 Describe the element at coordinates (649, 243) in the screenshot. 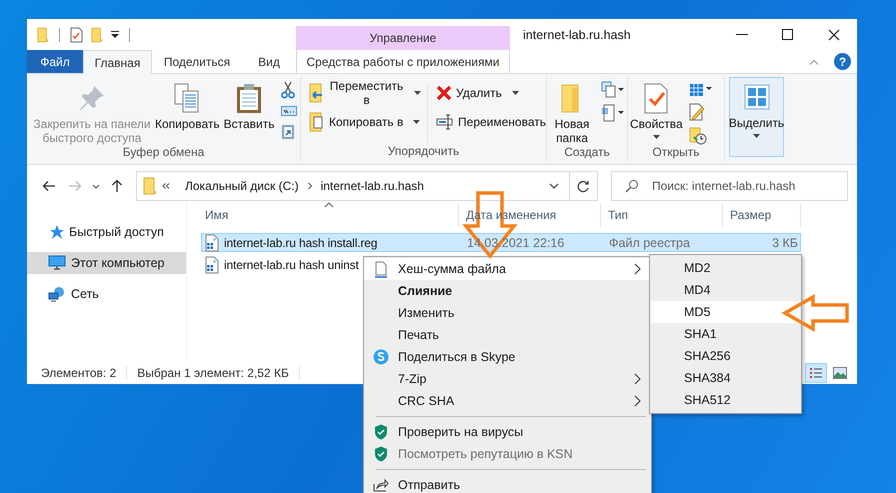

I see `table-cell-text: Файл реестра` at that location.